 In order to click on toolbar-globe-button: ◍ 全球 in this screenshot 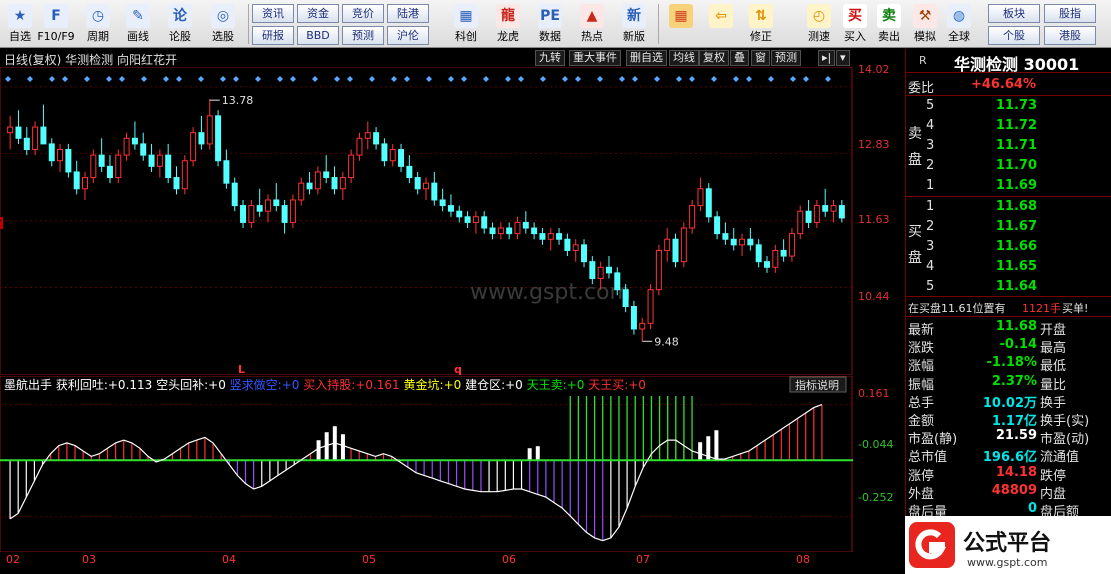, I will do `click(959, 24)`.